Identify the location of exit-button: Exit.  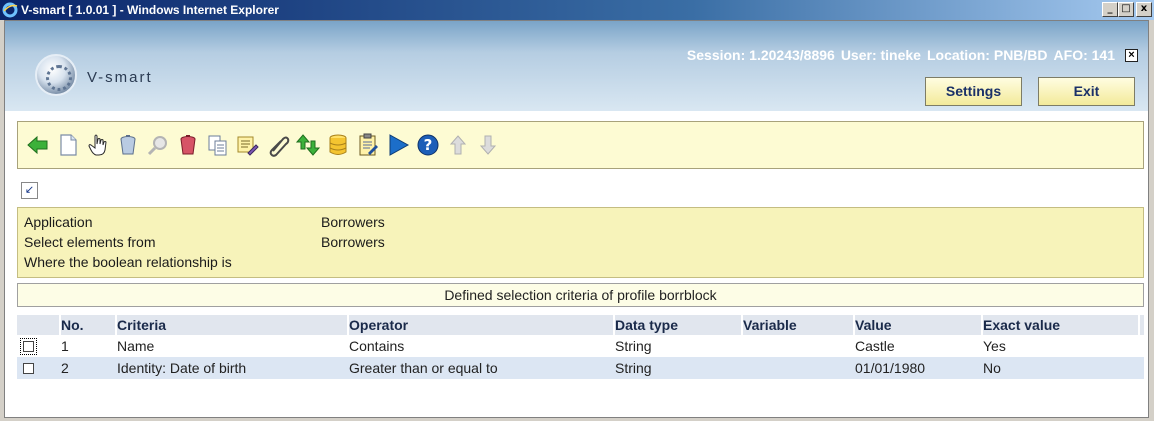
(1086, 91).